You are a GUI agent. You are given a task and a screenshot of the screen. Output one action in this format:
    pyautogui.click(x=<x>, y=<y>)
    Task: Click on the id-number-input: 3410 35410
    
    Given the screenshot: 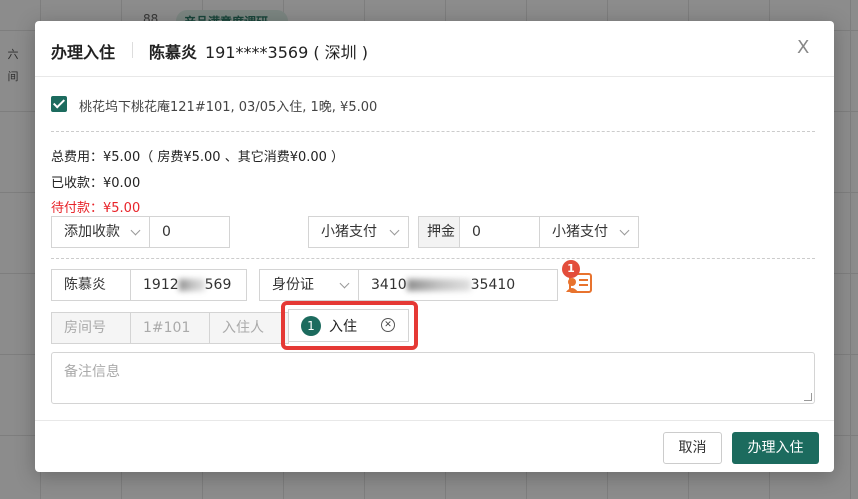 What is the action you would take?
    pyautogui.click(x=458, y=285)
    